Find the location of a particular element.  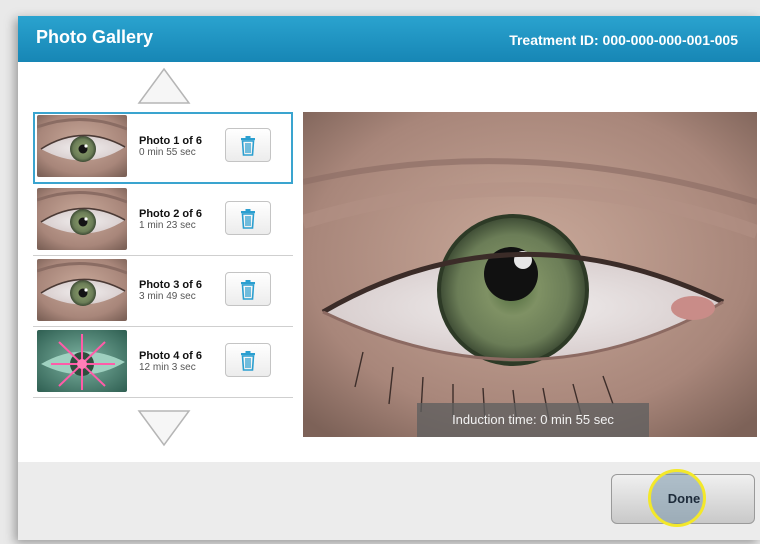

done-button: Done is located at coordinates (683, 498).